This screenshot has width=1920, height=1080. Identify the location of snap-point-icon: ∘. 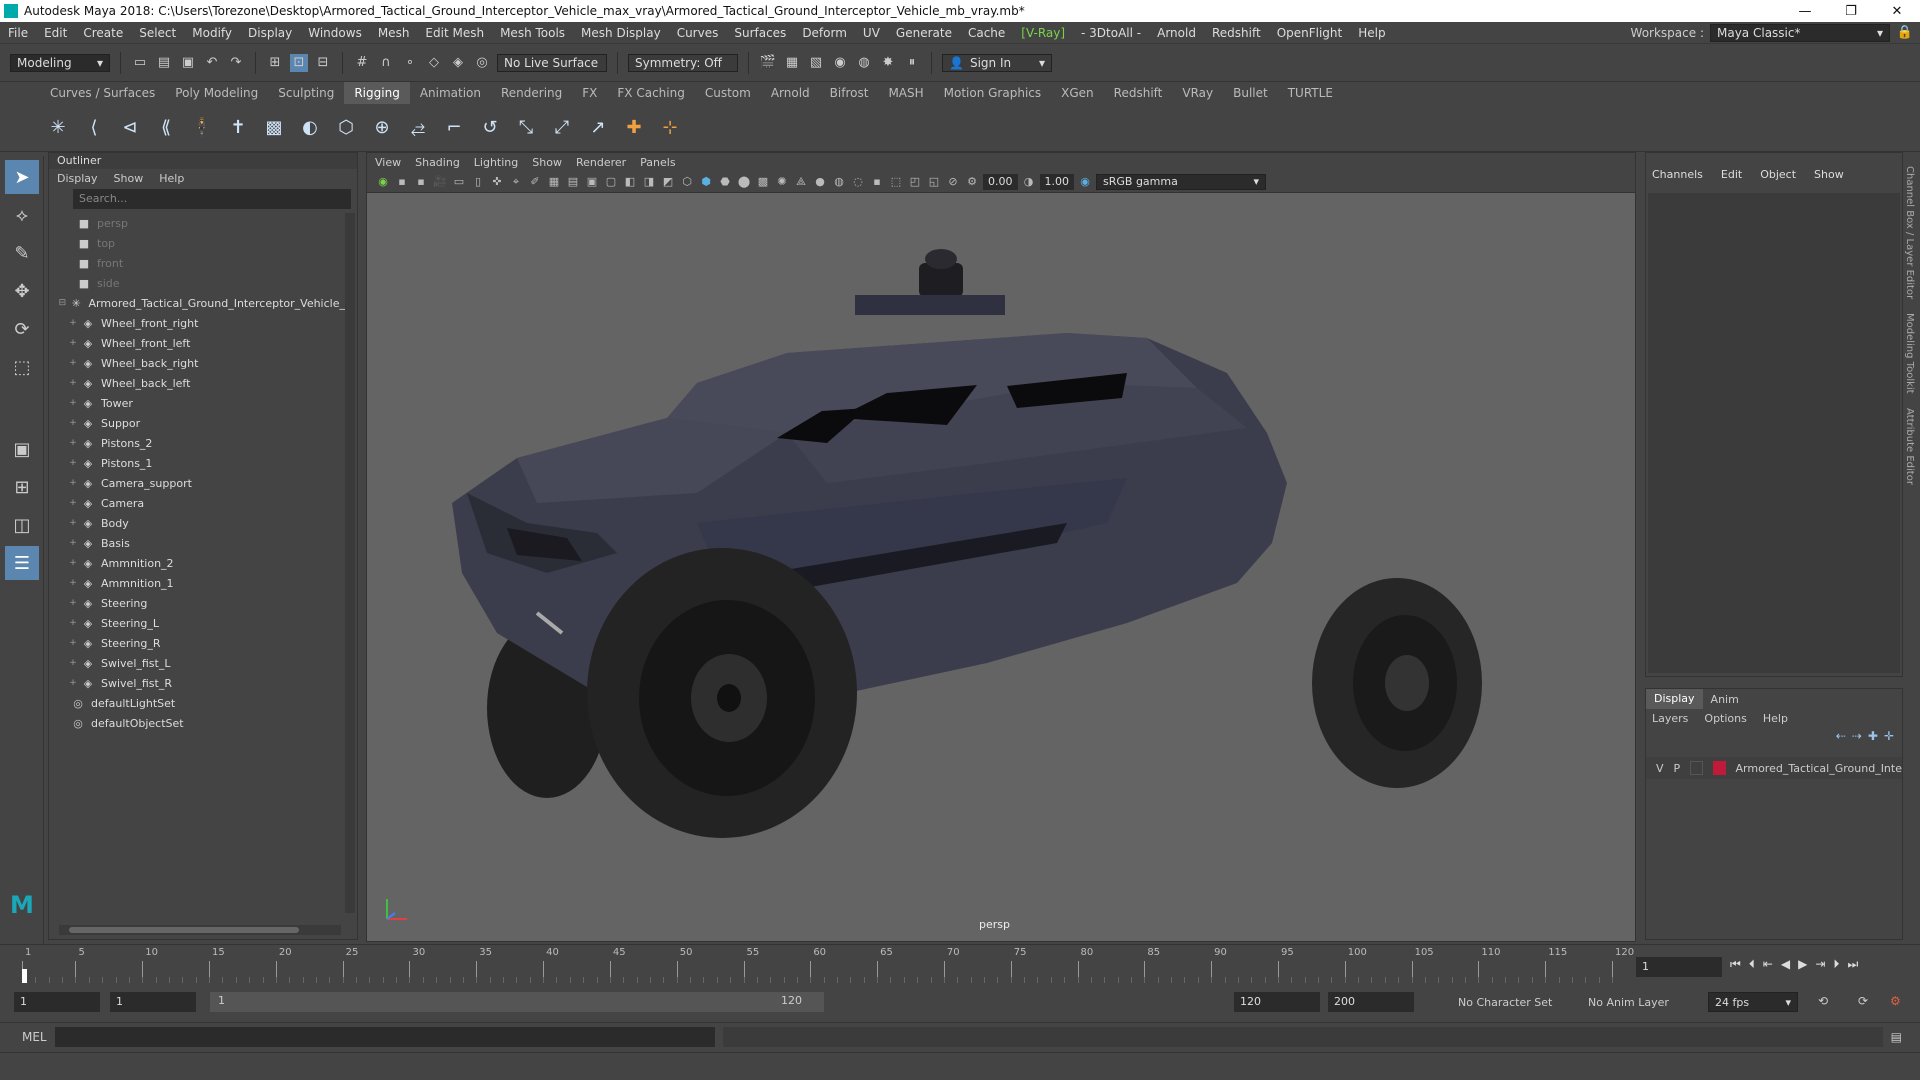
(410, 63).